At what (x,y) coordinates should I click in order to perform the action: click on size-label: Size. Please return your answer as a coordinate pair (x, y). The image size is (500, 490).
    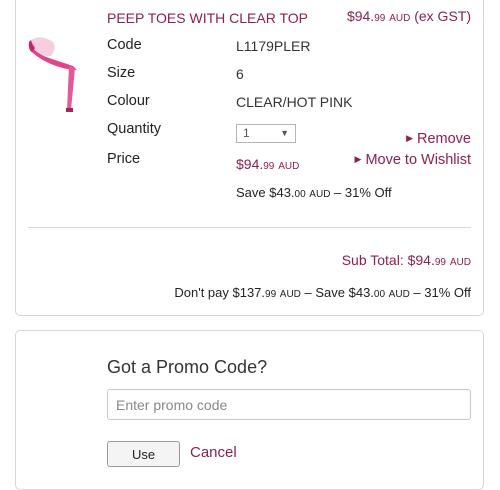
    Looking at the image, I should click on (121, 73).